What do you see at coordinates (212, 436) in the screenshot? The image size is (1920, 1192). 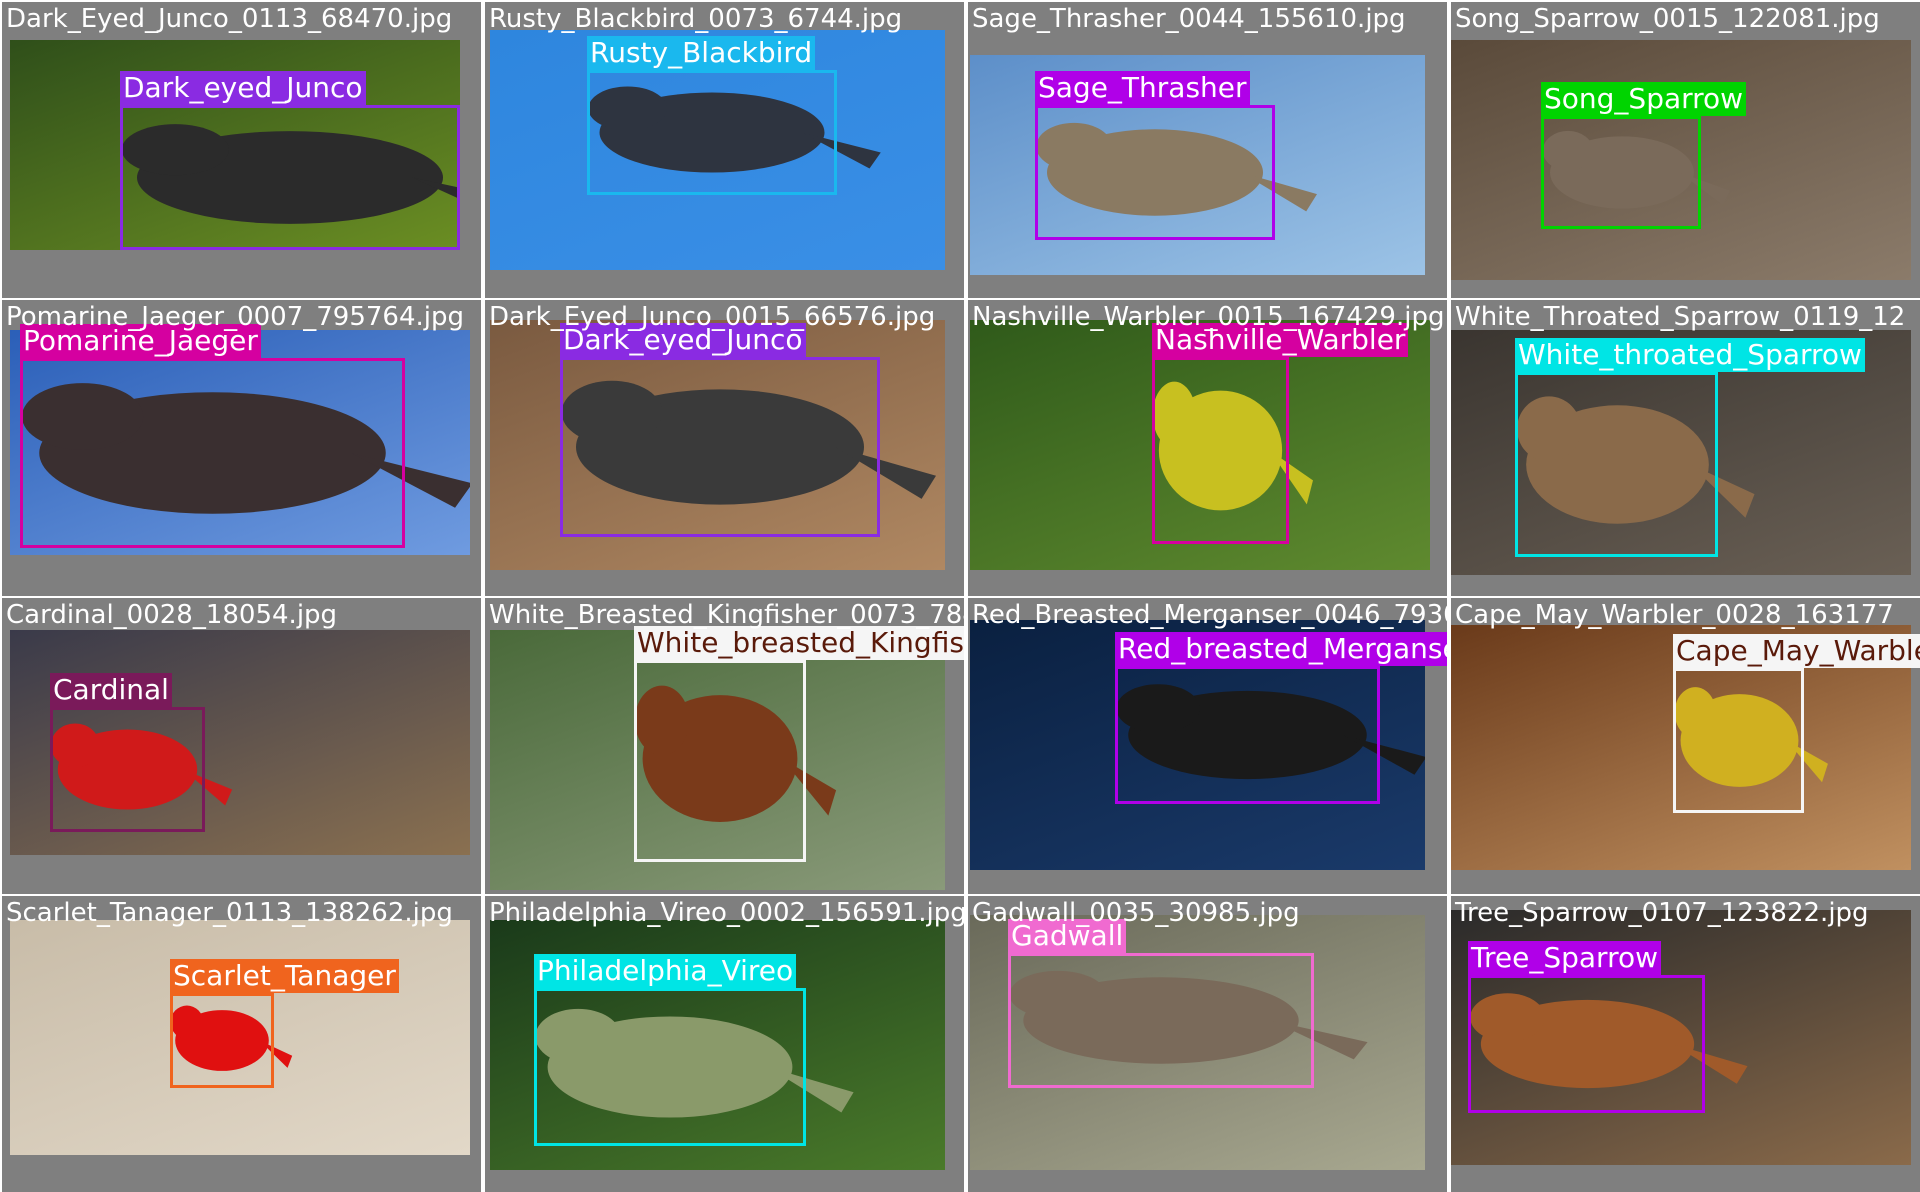 I see `detection-box: Pomarine_Jaeger` at bounding box center [212, 436].